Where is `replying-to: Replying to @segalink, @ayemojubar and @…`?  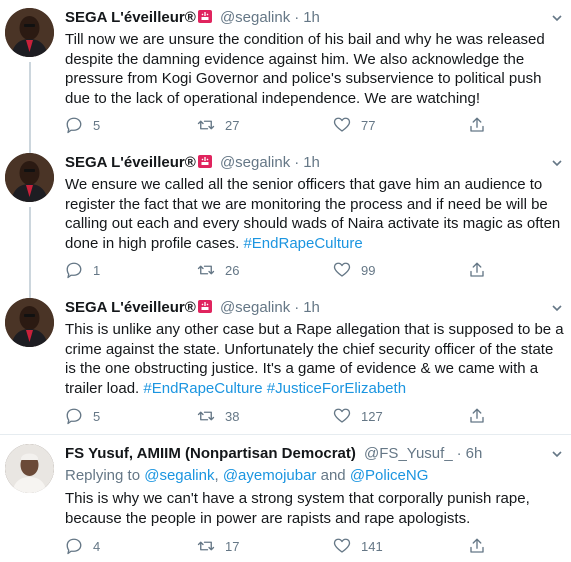 replying-to: Replying to @segalink, @ayemojubar and @… is located at coordinates (315, 476).